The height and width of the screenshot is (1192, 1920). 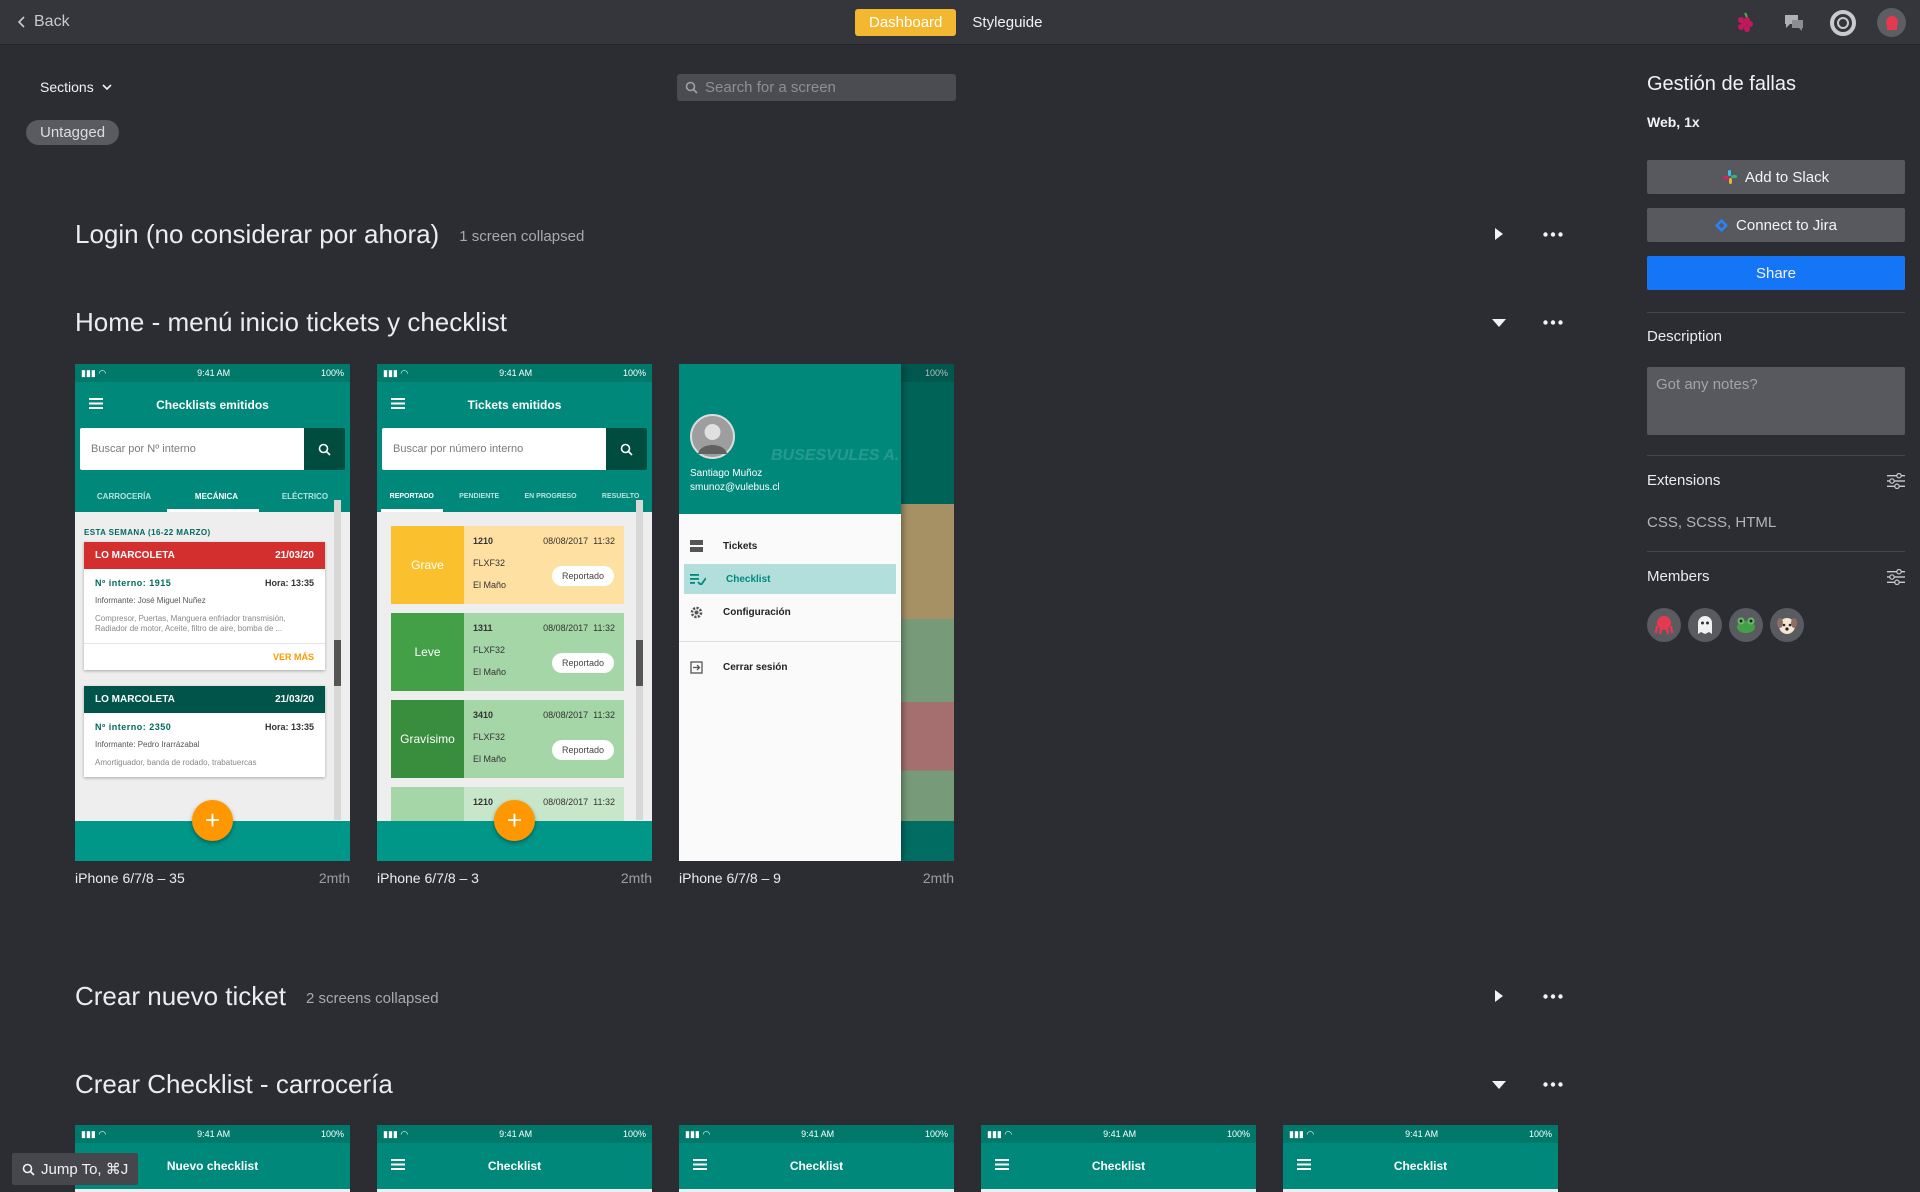 I want to click on help-lifebuoy-icon, so click(x=1842, y=22).